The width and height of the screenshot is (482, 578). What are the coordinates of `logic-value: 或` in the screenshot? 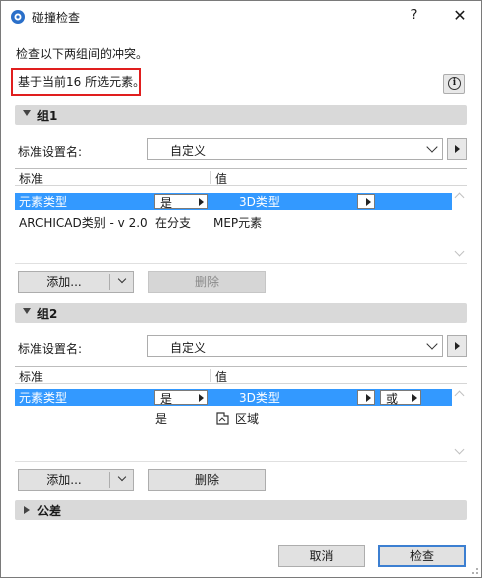 It's located at (392, 399).